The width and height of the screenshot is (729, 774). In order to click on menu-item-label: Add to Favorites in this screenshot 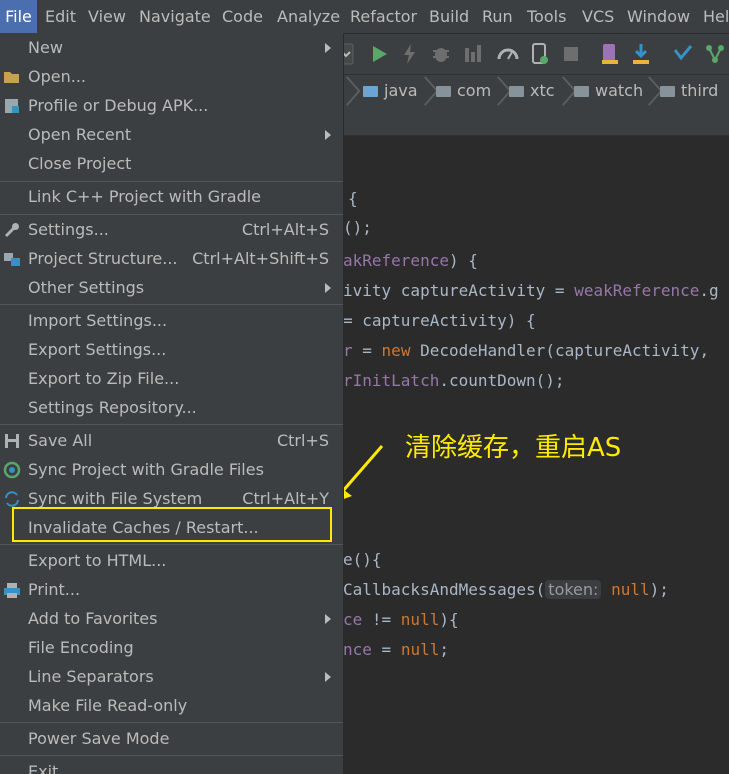, I will do `click(93, 618)`.